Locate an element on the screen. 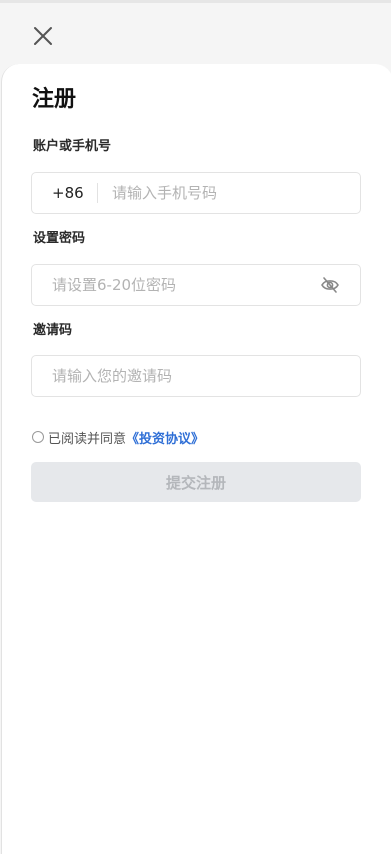 The height and width of the screenshot is (854, 391). password-field is located at coordinates (196, 285).